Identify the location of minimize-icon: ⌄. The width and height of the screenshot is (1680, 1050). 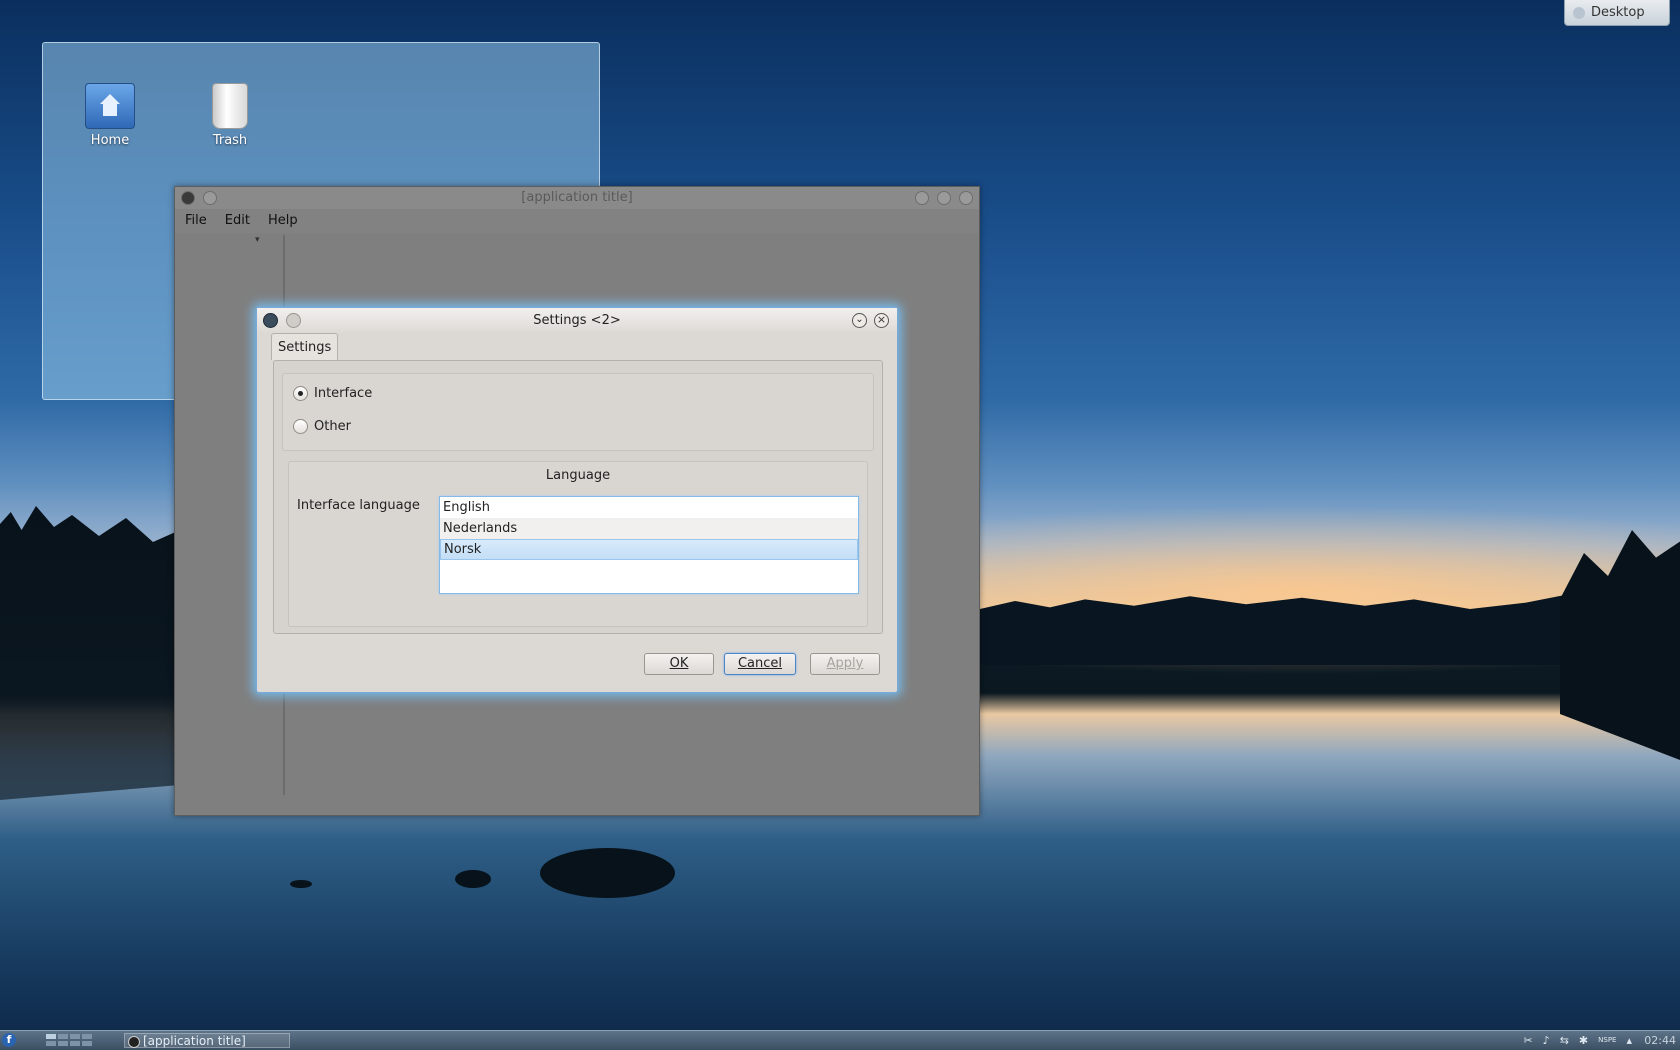
(859, 320).